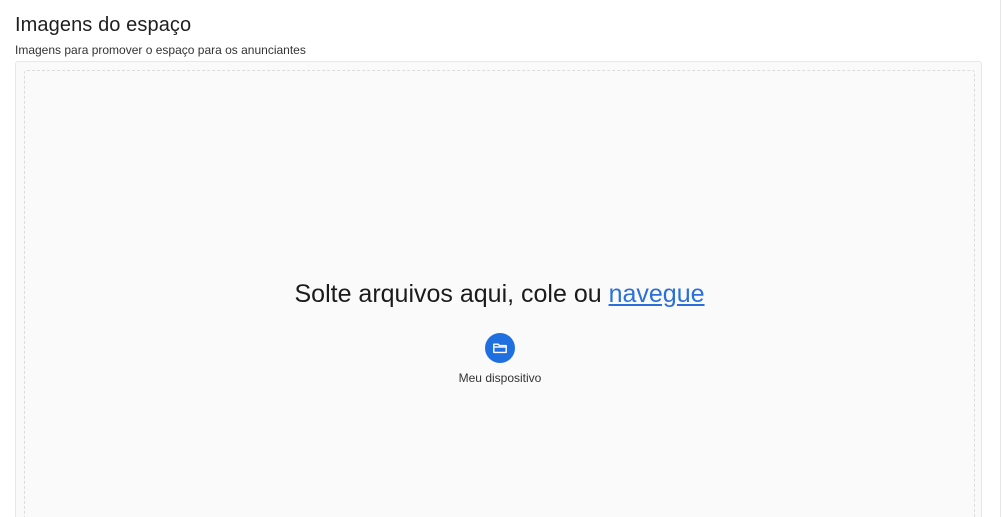 The width and height of the screenshot is (1003, 517). I want to click on folder-icon, so click(500, 348).